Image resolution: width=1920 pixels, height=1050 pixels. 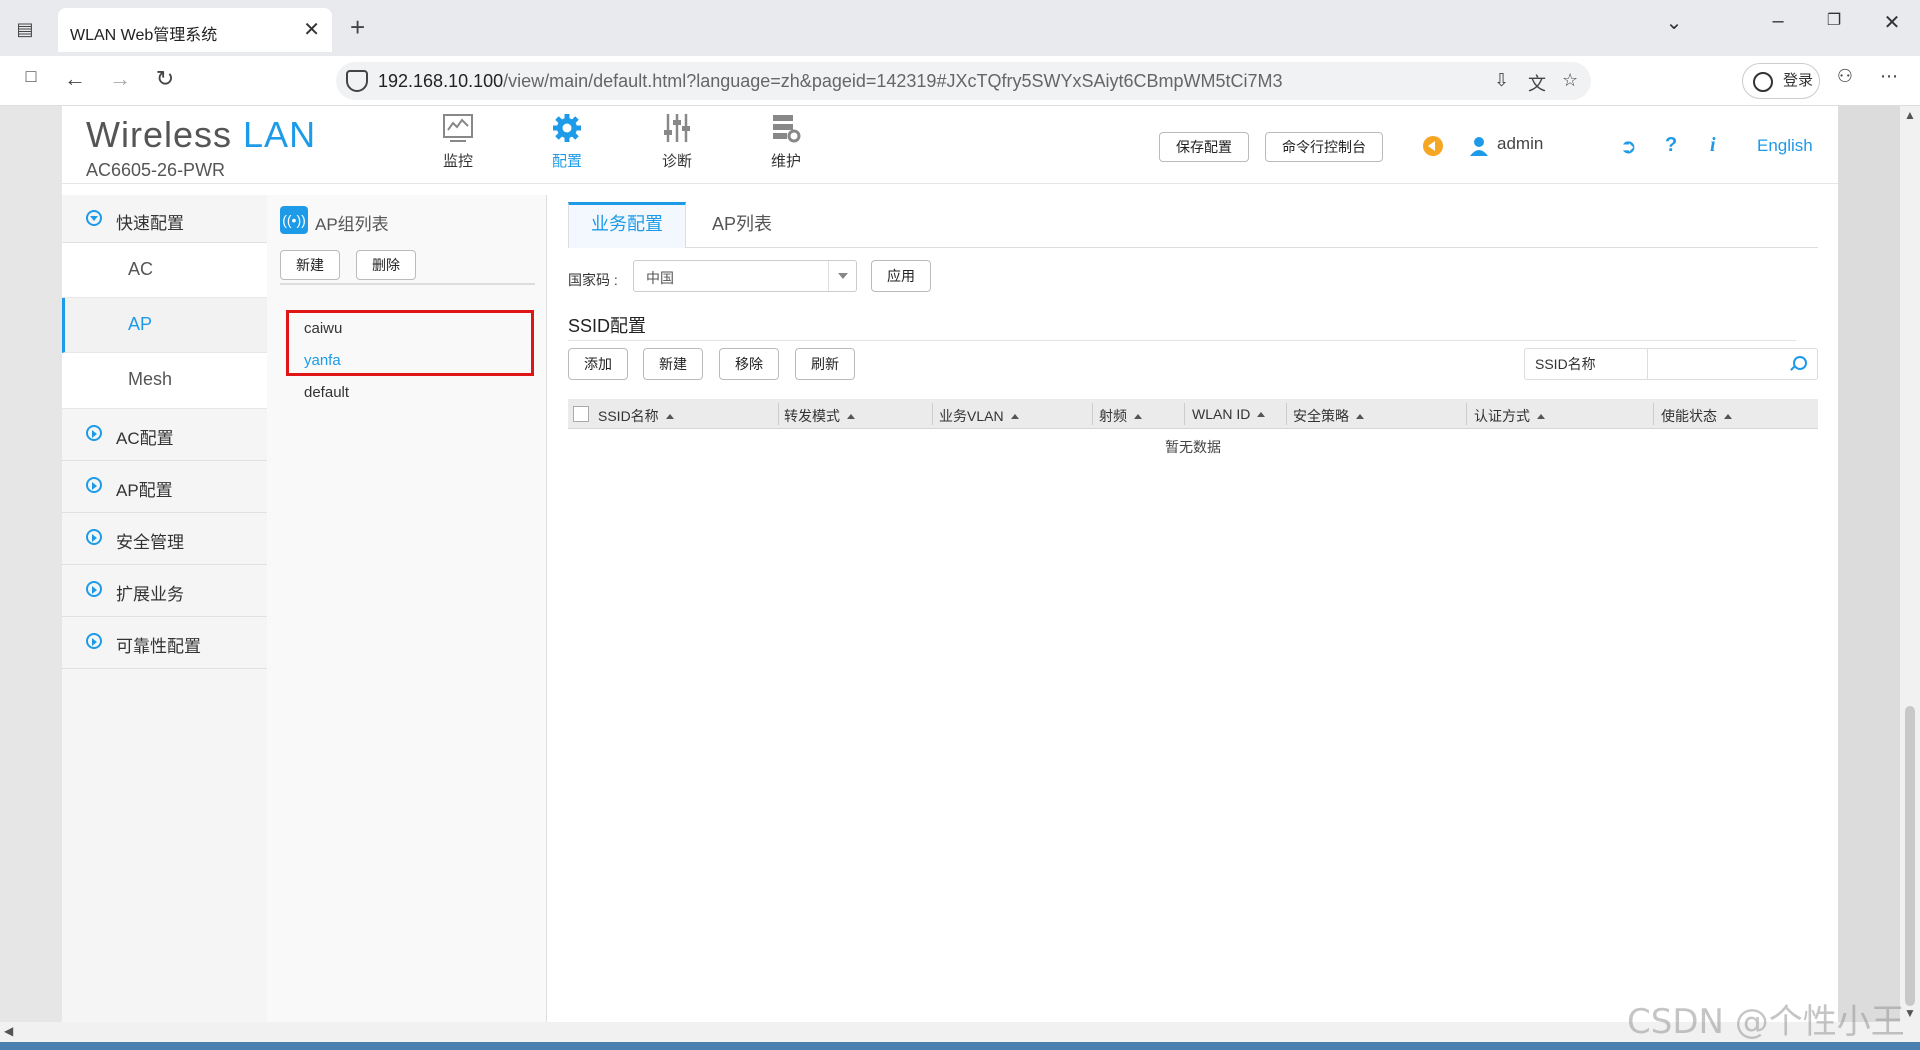 I want to click on column-radio: 射频, so click(x=1120, y=416).